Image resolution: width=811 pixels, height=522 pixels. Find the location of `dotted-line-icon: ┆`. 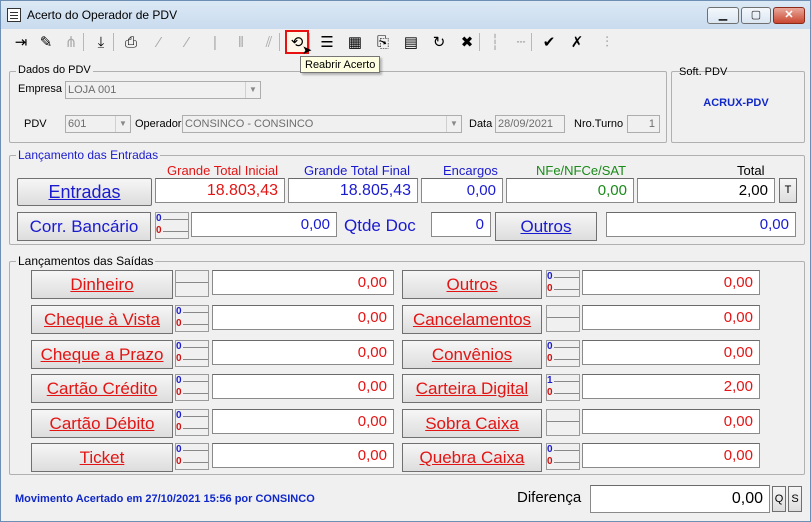

dotted-line-icon: ┆ is located at coordinates (495, 42).